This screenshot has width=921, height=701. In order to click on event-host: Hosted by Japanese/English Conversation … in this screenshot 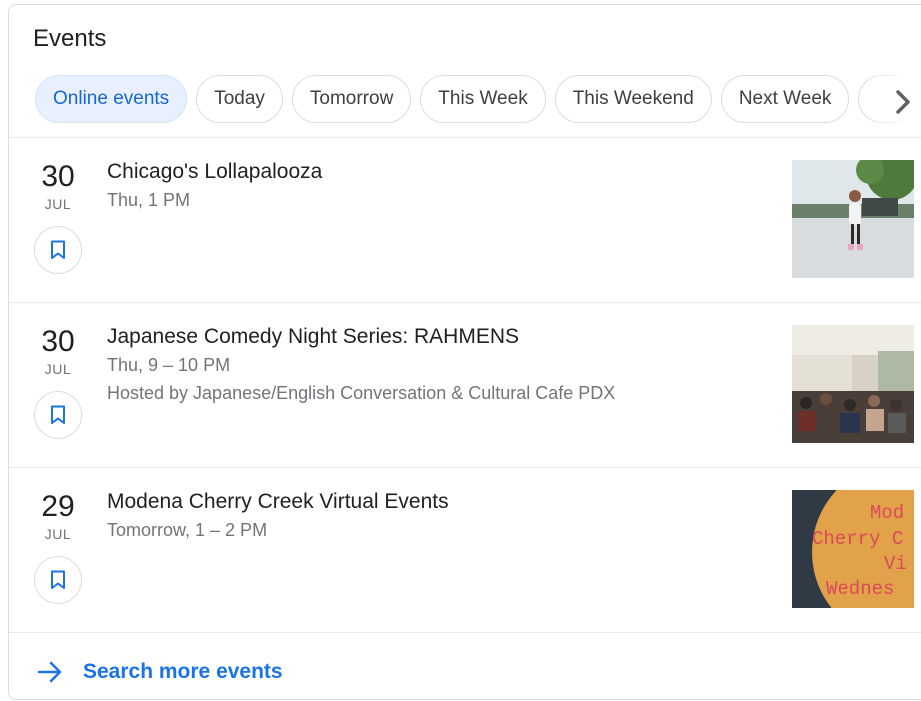, I will do `click(361, 393)`.